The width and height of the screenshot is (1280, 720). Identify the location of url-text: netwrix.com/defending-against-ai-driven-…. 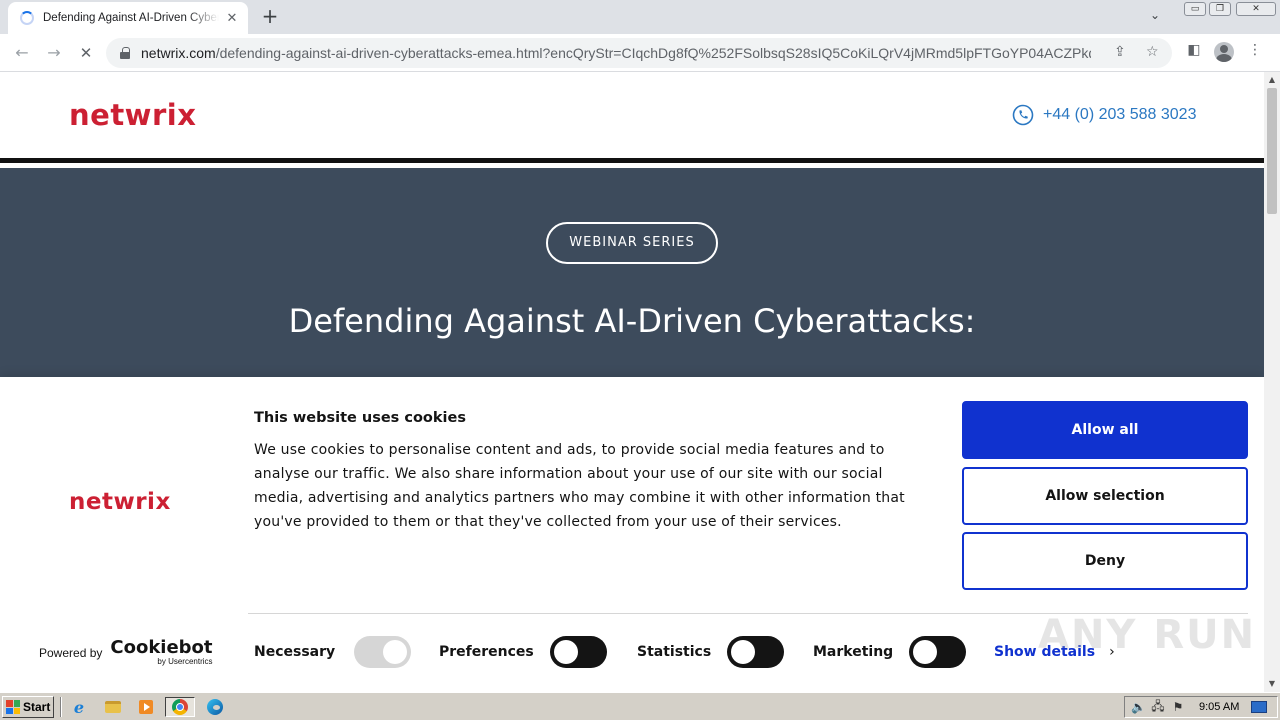
(616, 53).